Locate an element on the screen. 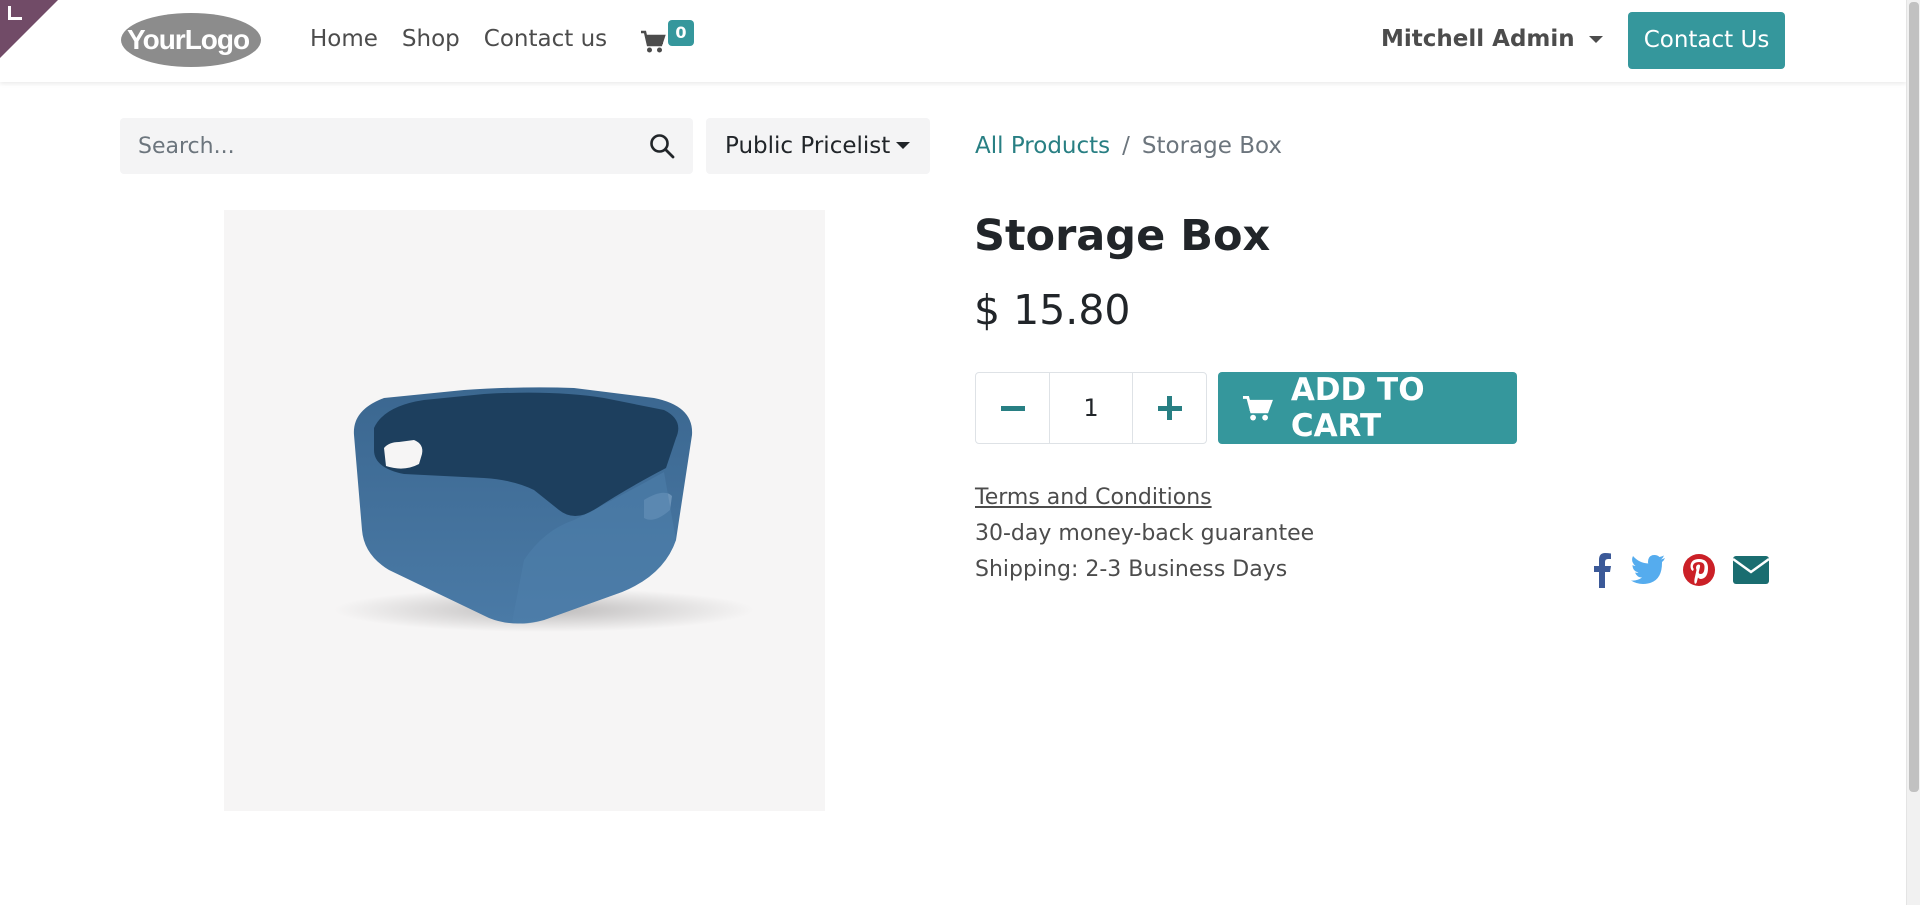  increase-quantity-button is located at coordinates (1169, 408).